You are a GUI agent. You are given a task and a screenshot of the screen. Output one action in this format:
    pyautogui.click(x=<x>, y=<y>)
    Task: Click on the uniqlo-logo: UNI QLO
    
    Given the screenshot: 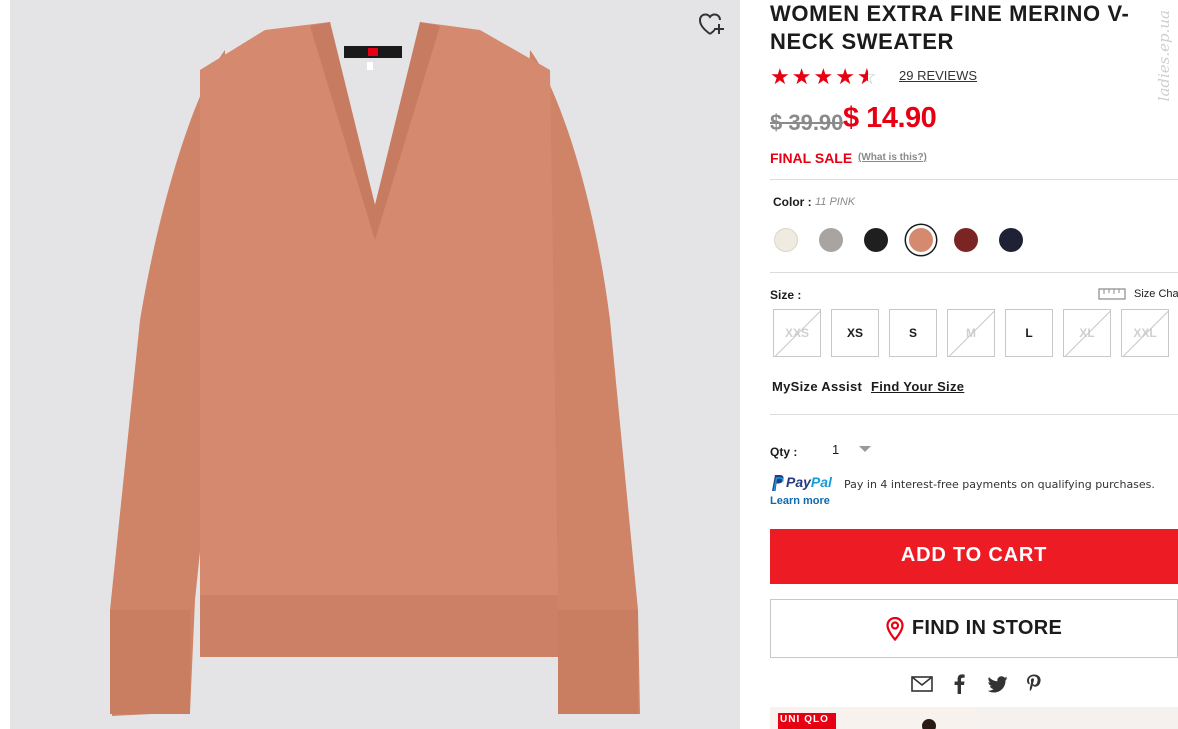 What is the action you would take?
    pyautogui.click(x=807, y=721)
    